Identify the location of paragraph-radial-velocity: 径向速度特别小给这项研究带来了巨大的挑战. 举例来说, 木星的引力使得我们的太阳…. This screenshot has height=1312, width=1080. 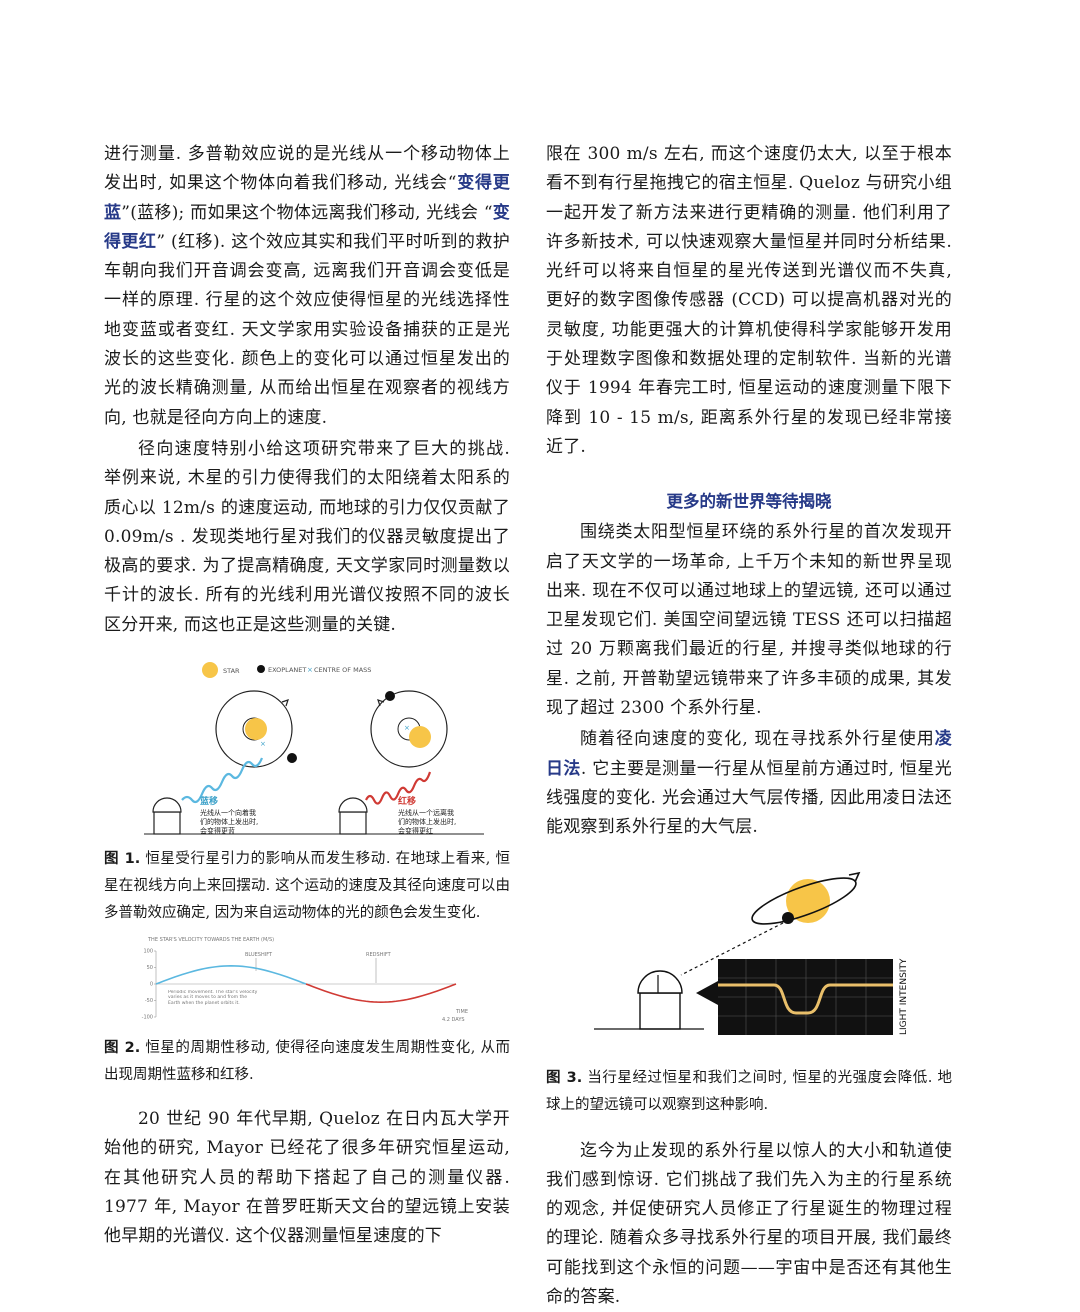
(307, 536).